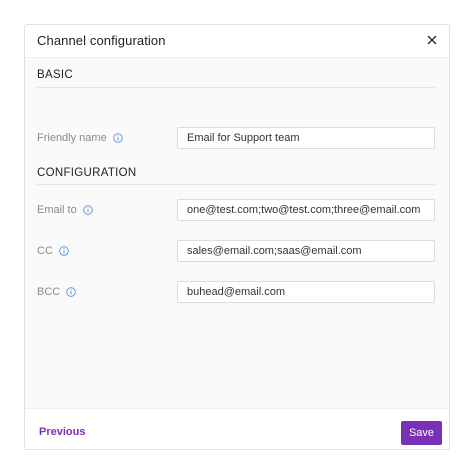 The width and height of the screenshot is (474, 474). What do you see at coordinates (72, 138) in the screenshot?
I see `friendly-name-label-text: Friendly name` at bounding box center [72, 138].